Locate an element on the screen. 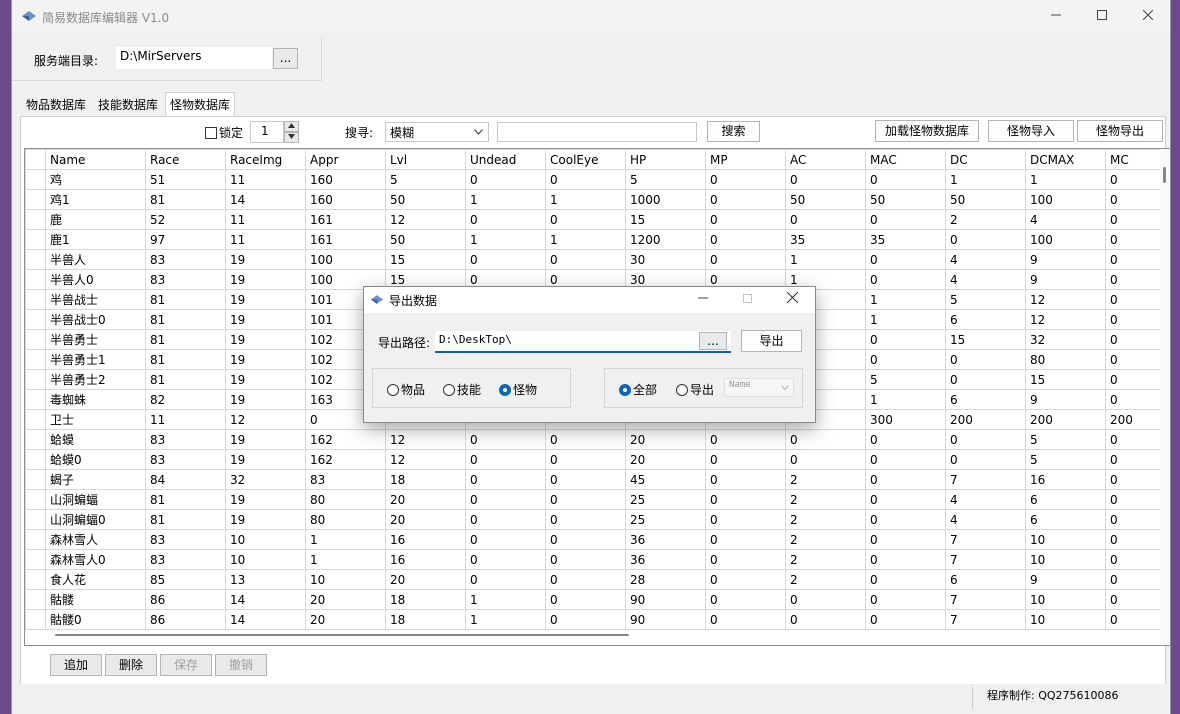 The width and height of the screenshot is (1180, 714). table-cell: 骷髅0 is located at coordinates (95, 619).